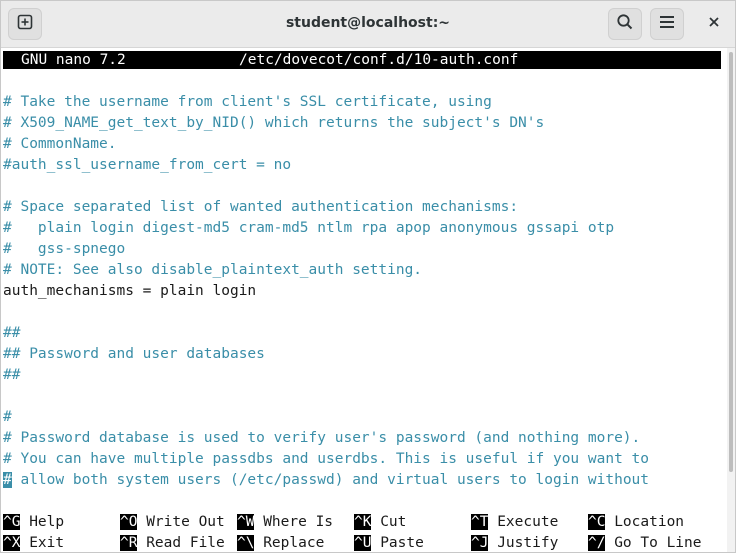  Describe the element at coordinates (246, 522) in the screenshot. I see `shortcut-key: ^W` at that location.